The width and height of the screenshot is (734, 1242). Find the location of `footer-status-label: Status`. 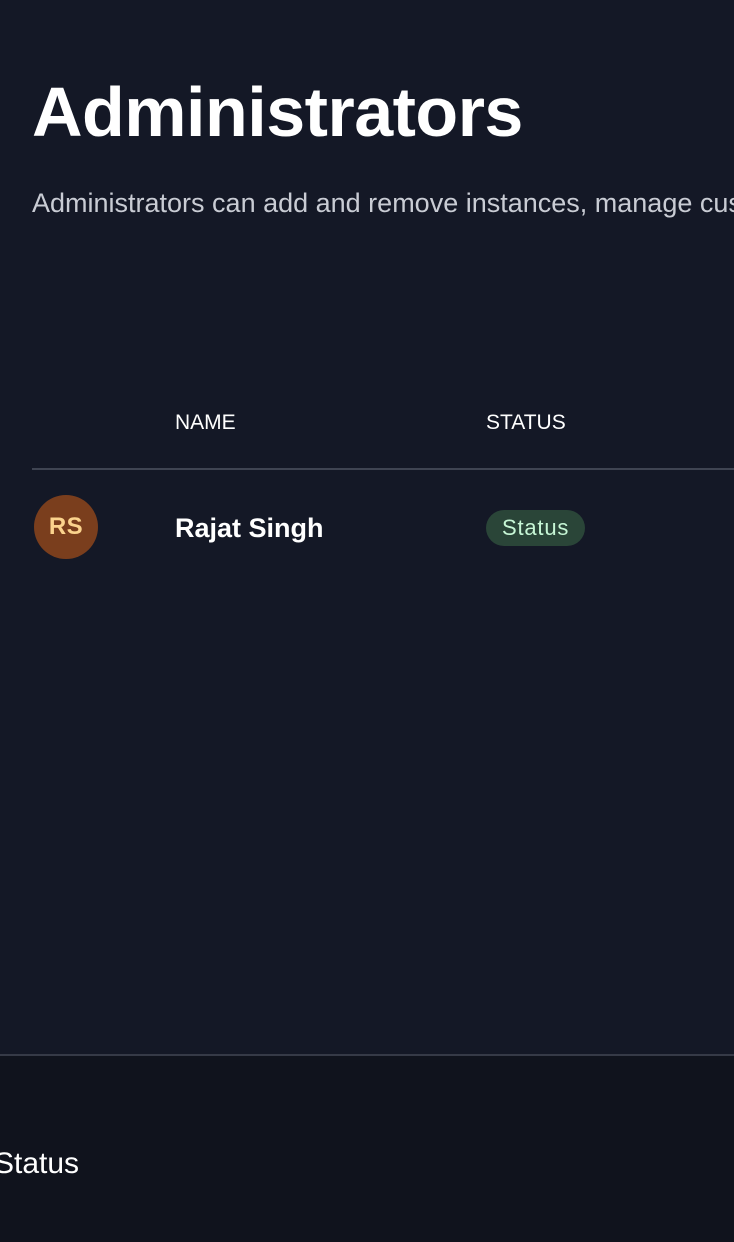

footer-status-label: Status is located at coordinates (40, 1163).